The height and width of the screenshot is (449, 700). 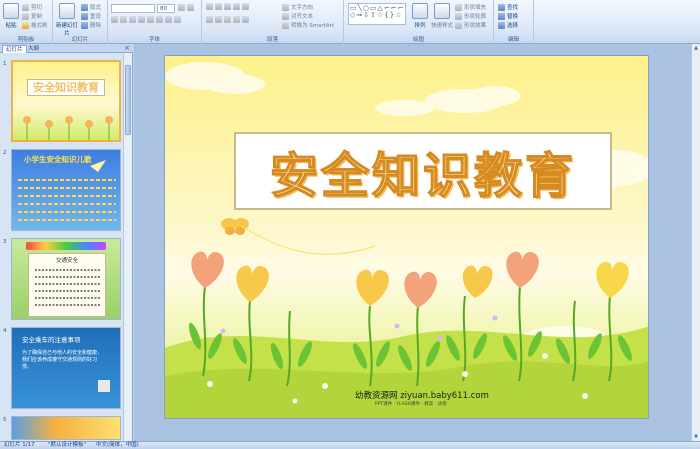 What do you see at coordinates (308, 25) in the screenshot?
I see `smartart-button: 转换为 SmartArt` at bounding box center [308, 25].